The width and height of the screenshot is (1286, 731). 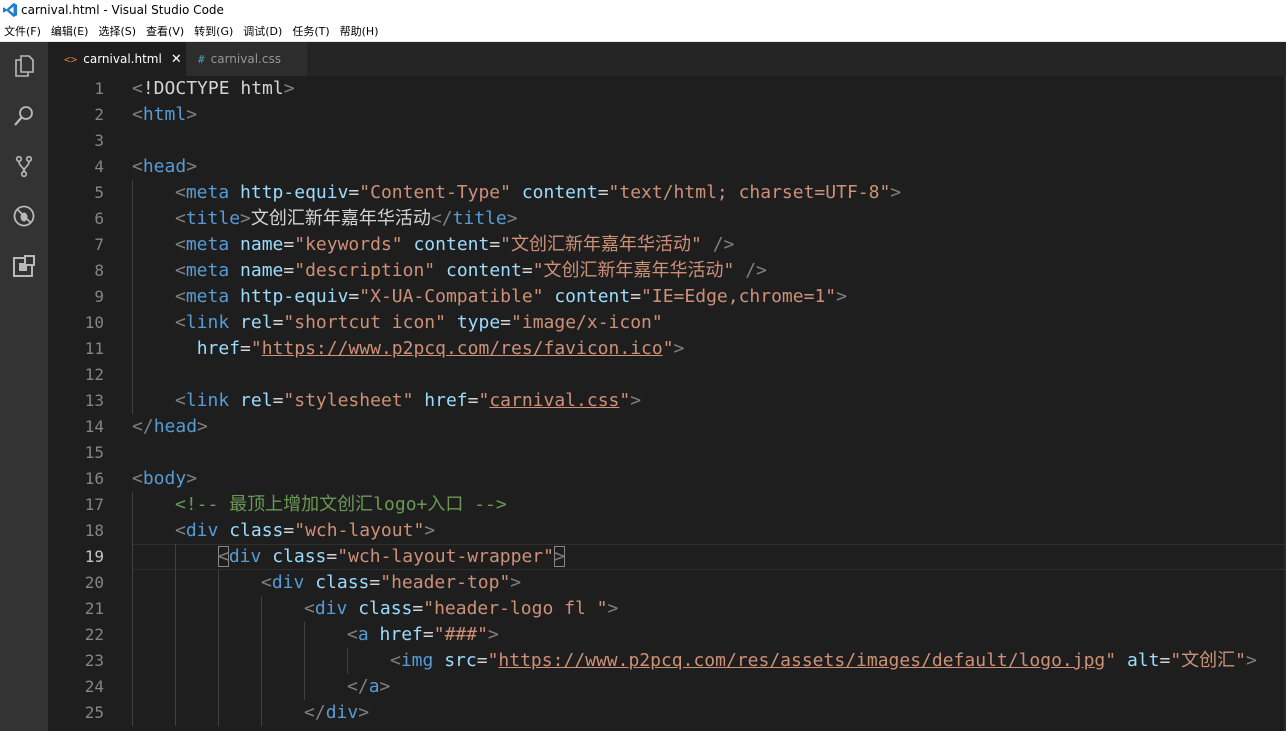 I want to click on explorer-icon, so click(x=24, y=66).